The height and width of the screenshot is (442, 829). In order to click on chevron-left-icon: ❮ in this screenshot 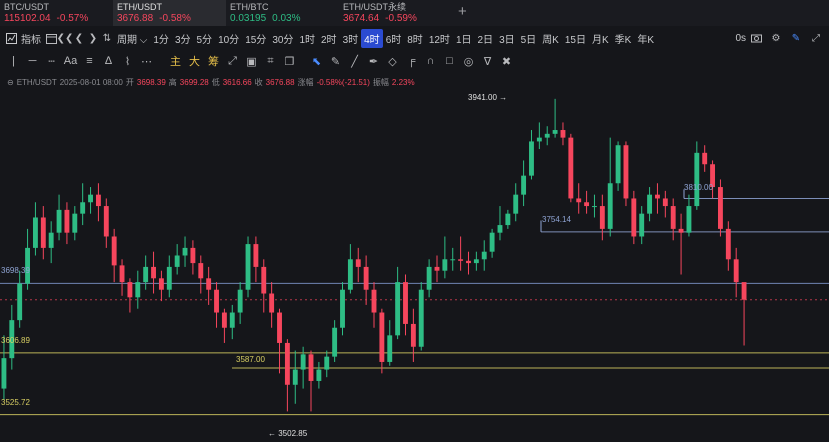, I will do `click(79, 38)`.